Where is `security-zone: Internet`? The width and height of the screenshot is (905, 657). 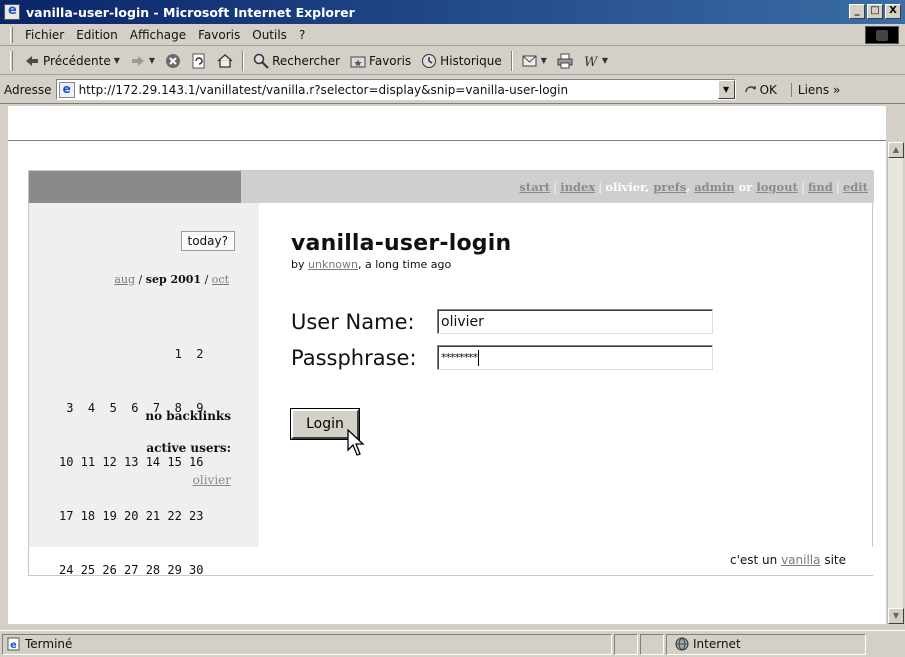
security-zone: Internet is located at coordinates (766, 644).